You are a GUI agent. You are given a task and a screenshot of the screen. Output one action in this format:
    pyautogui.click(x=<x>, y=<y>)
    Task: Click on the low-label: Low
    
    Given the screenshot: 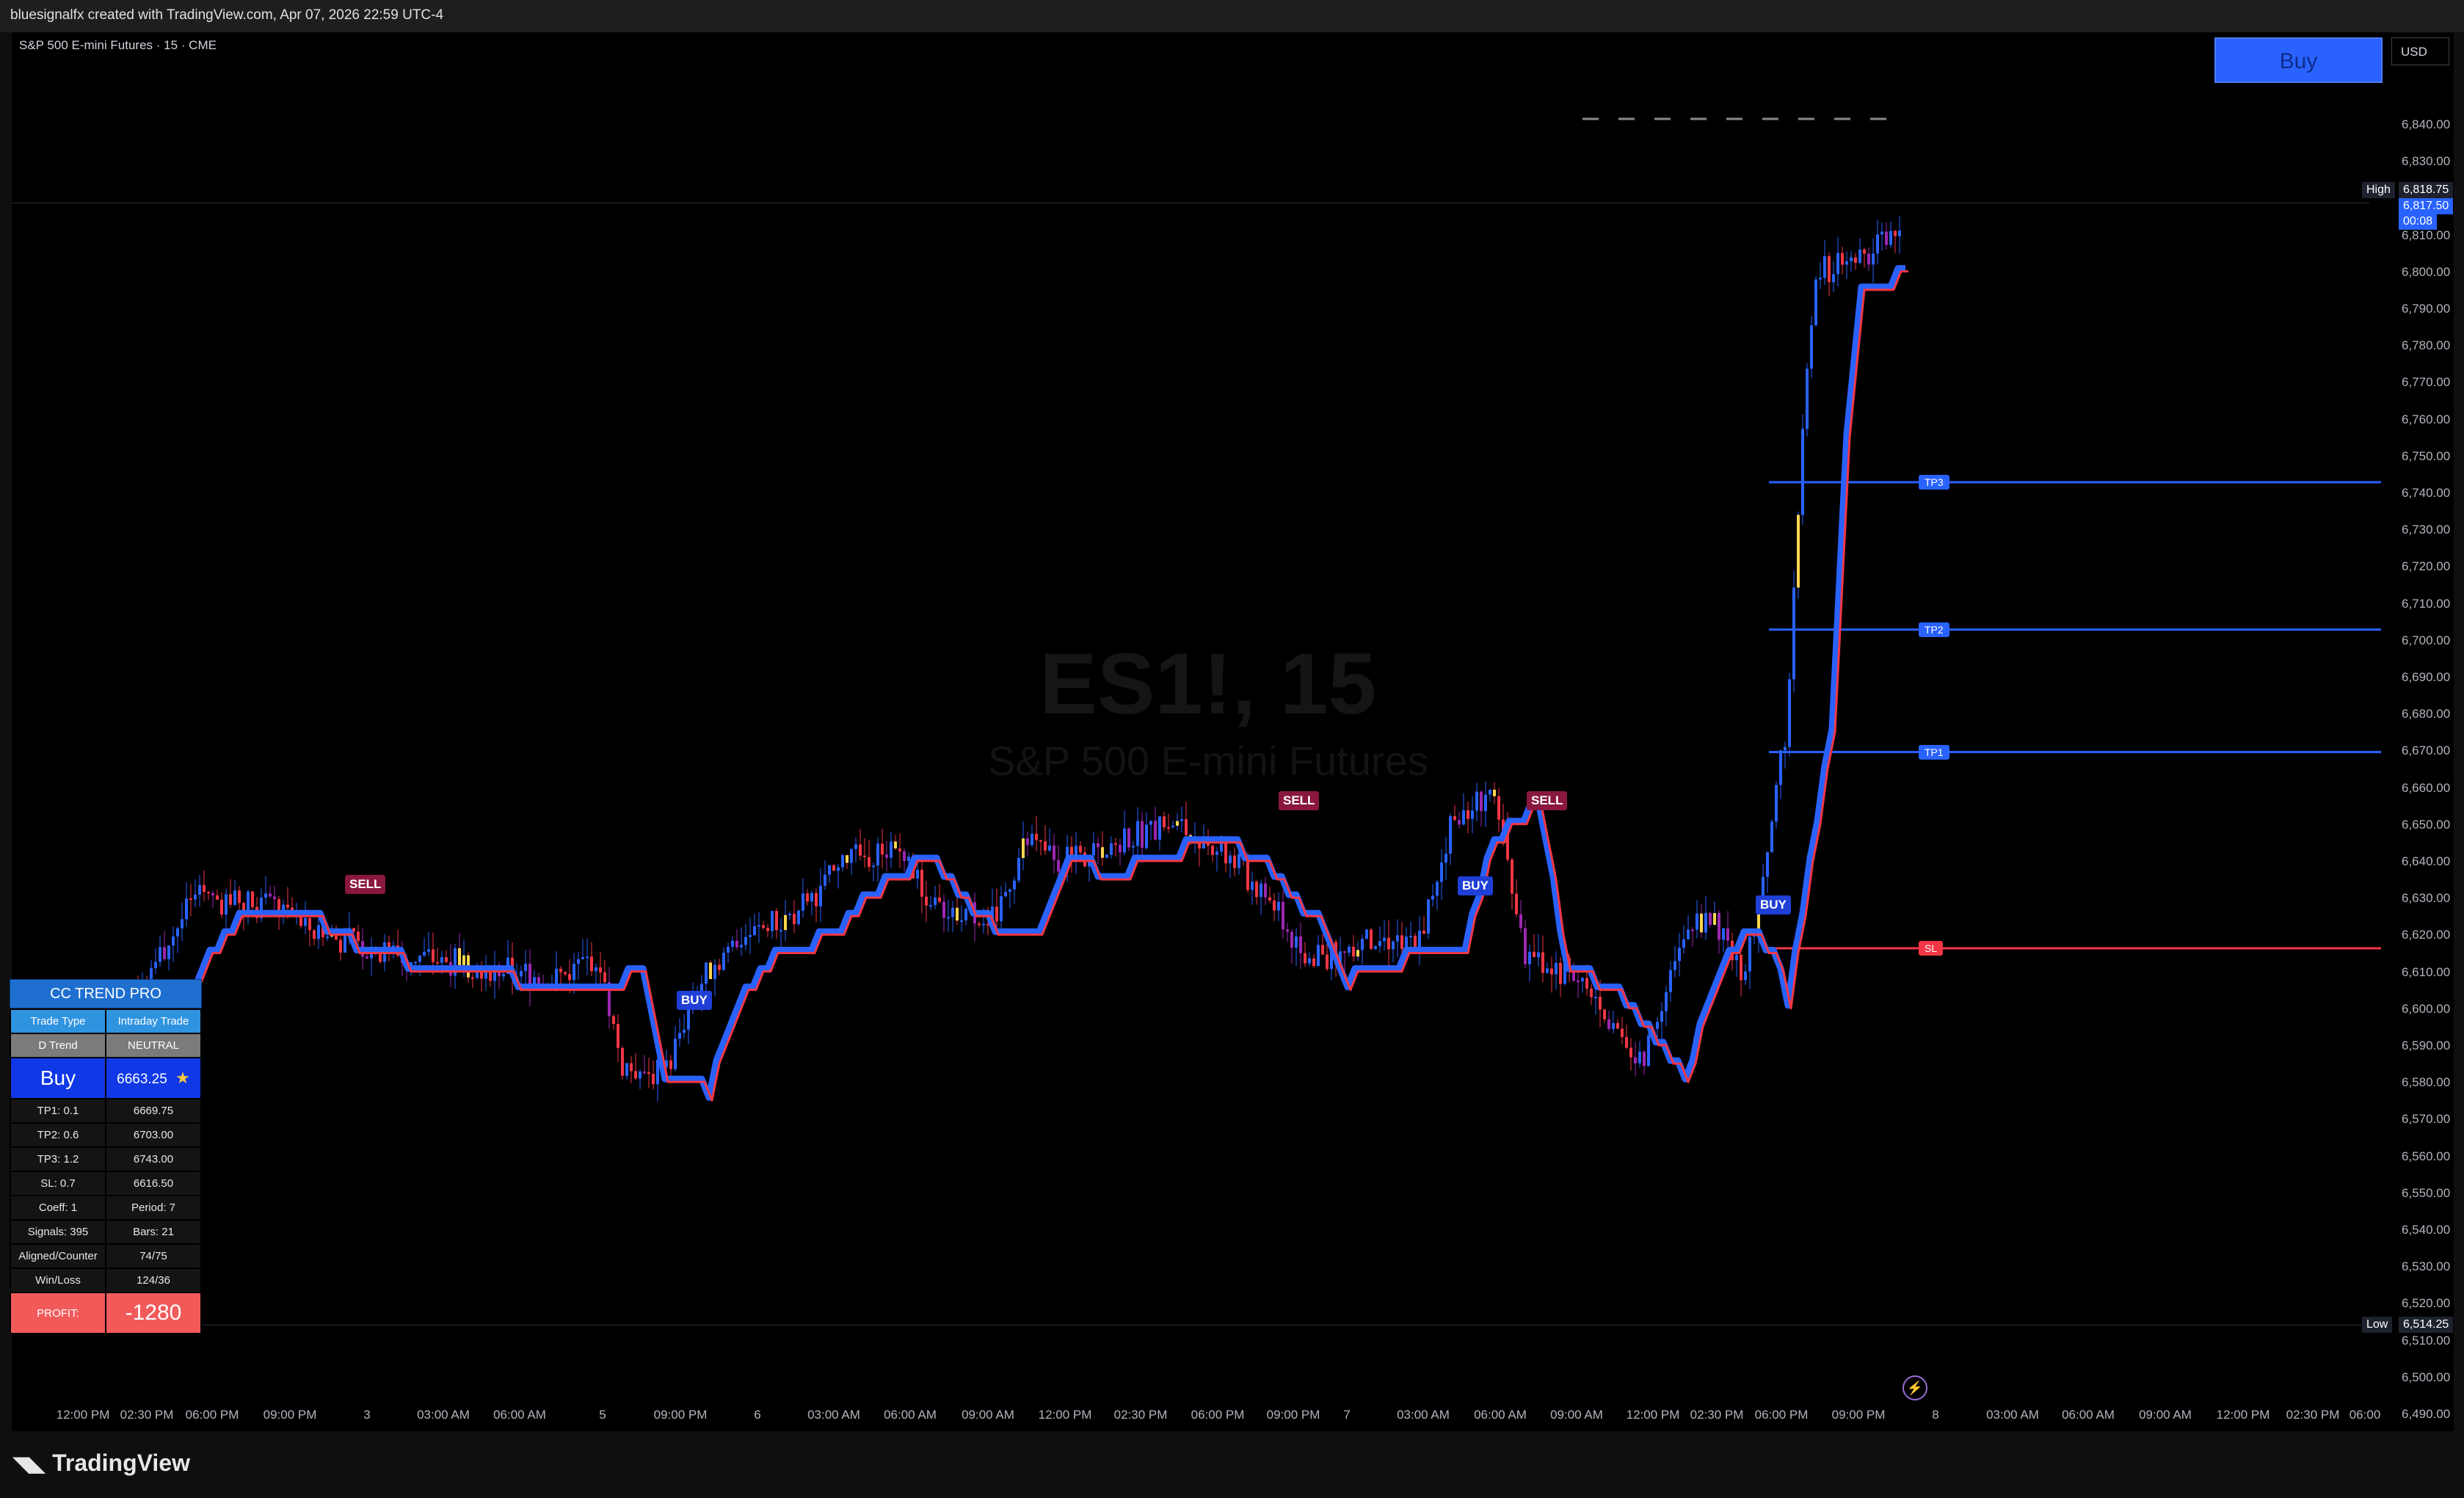 What is the action you would take?
    pyautogui.click(x=2377, y=1325)
    